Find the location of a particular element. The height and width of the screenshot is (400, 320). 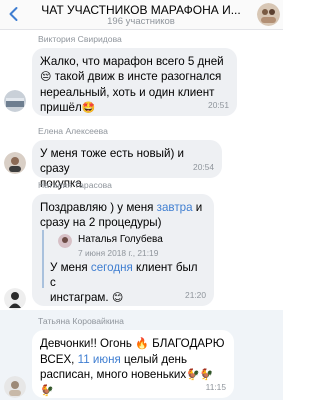

emoji-smile: 😊 is located at coordinates (117, 298).